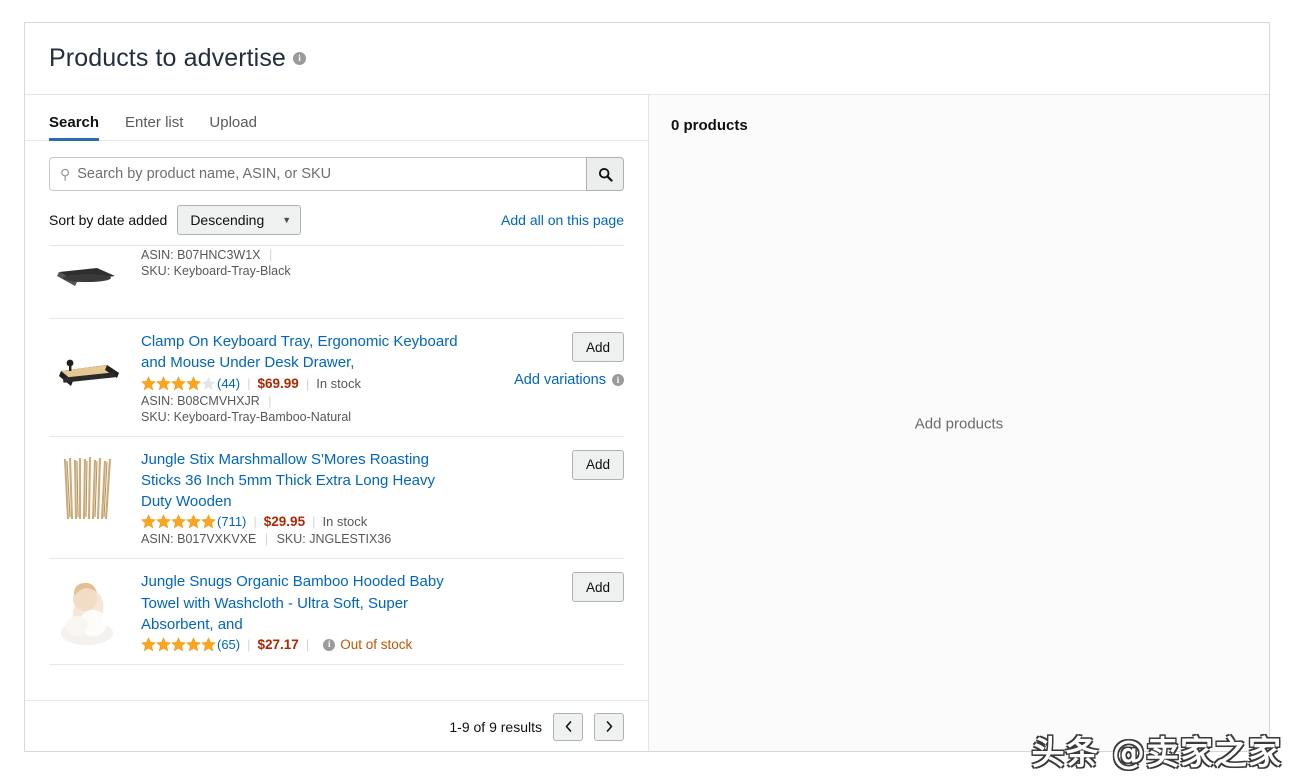 The image size is (1300, 780). Describe the element at coordinates (278, 645) in the screenshot. I see `product-price: $27.17` at that location.